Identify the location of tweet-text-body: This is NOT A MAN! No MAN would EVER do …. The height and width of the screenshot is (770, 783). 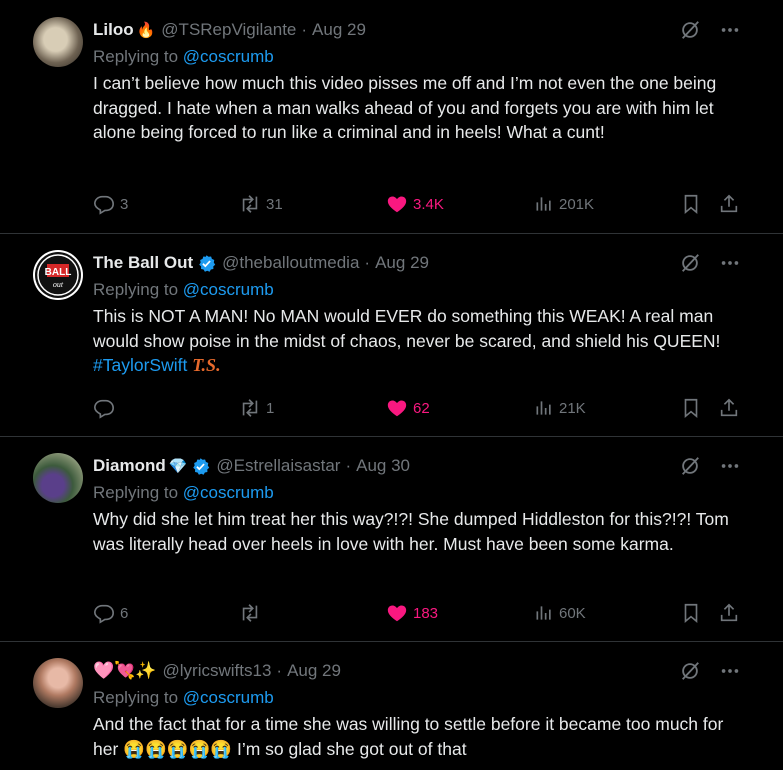
(407, 328).